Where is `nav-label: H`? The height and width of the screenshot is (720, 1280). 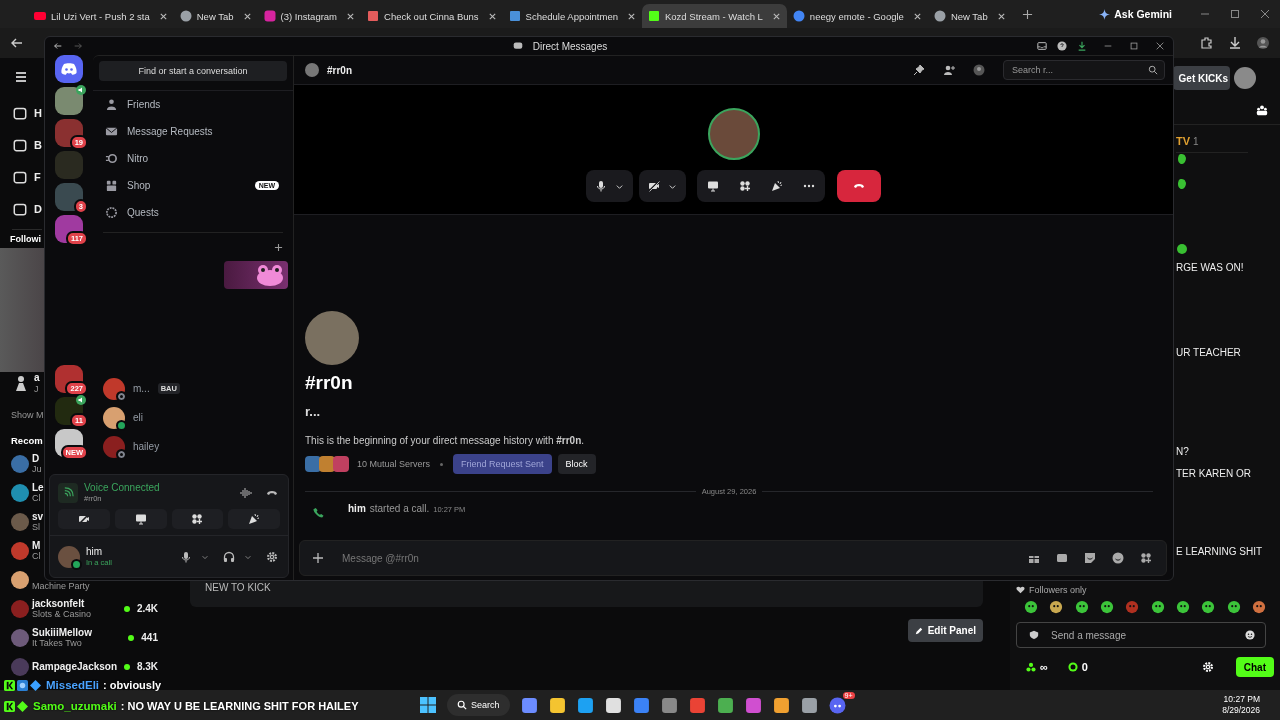 nav-label: H is located at coordinates (38, 113).